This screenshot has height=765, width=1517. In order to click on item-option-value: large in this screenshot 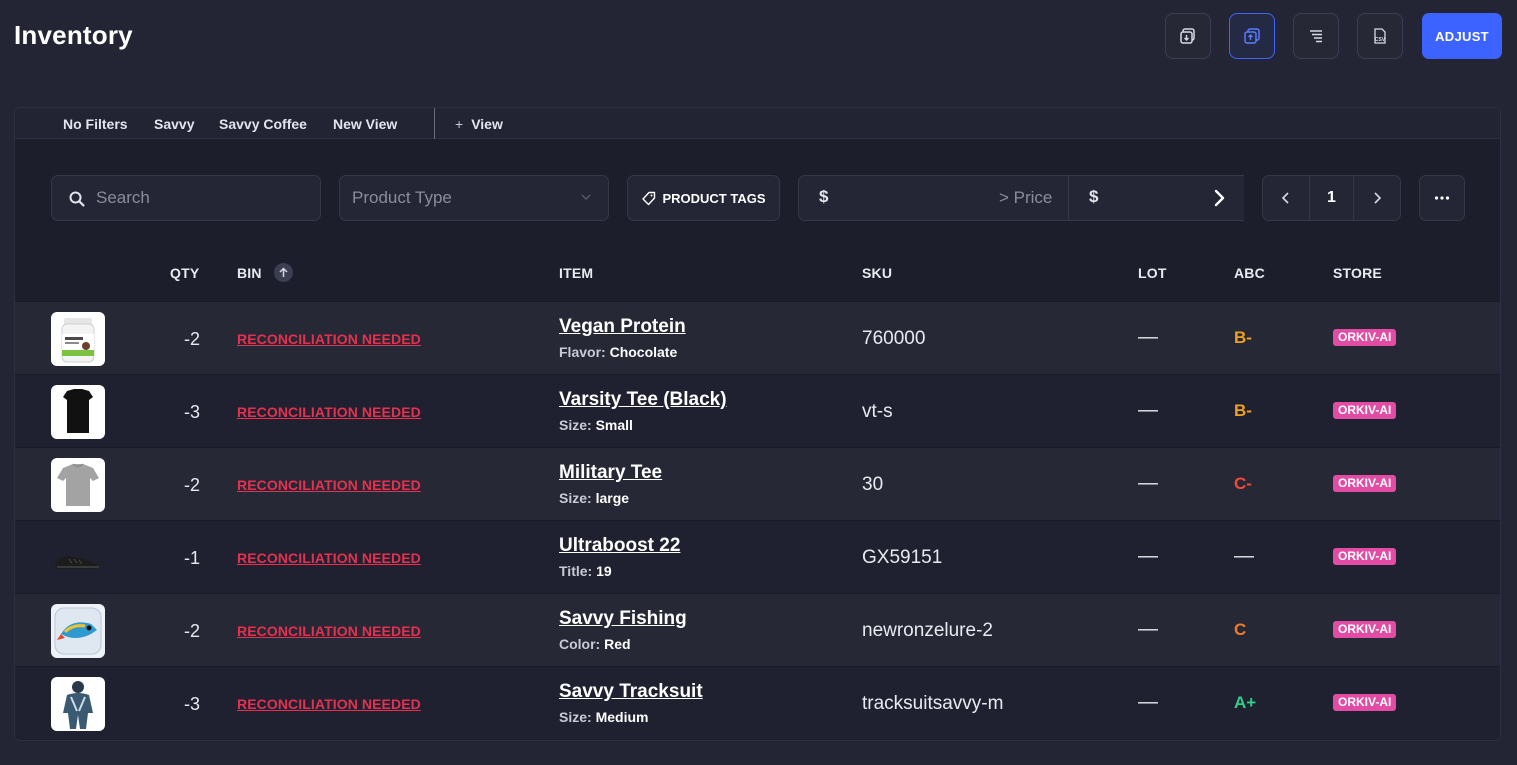, I will do `click(612, 498)`.